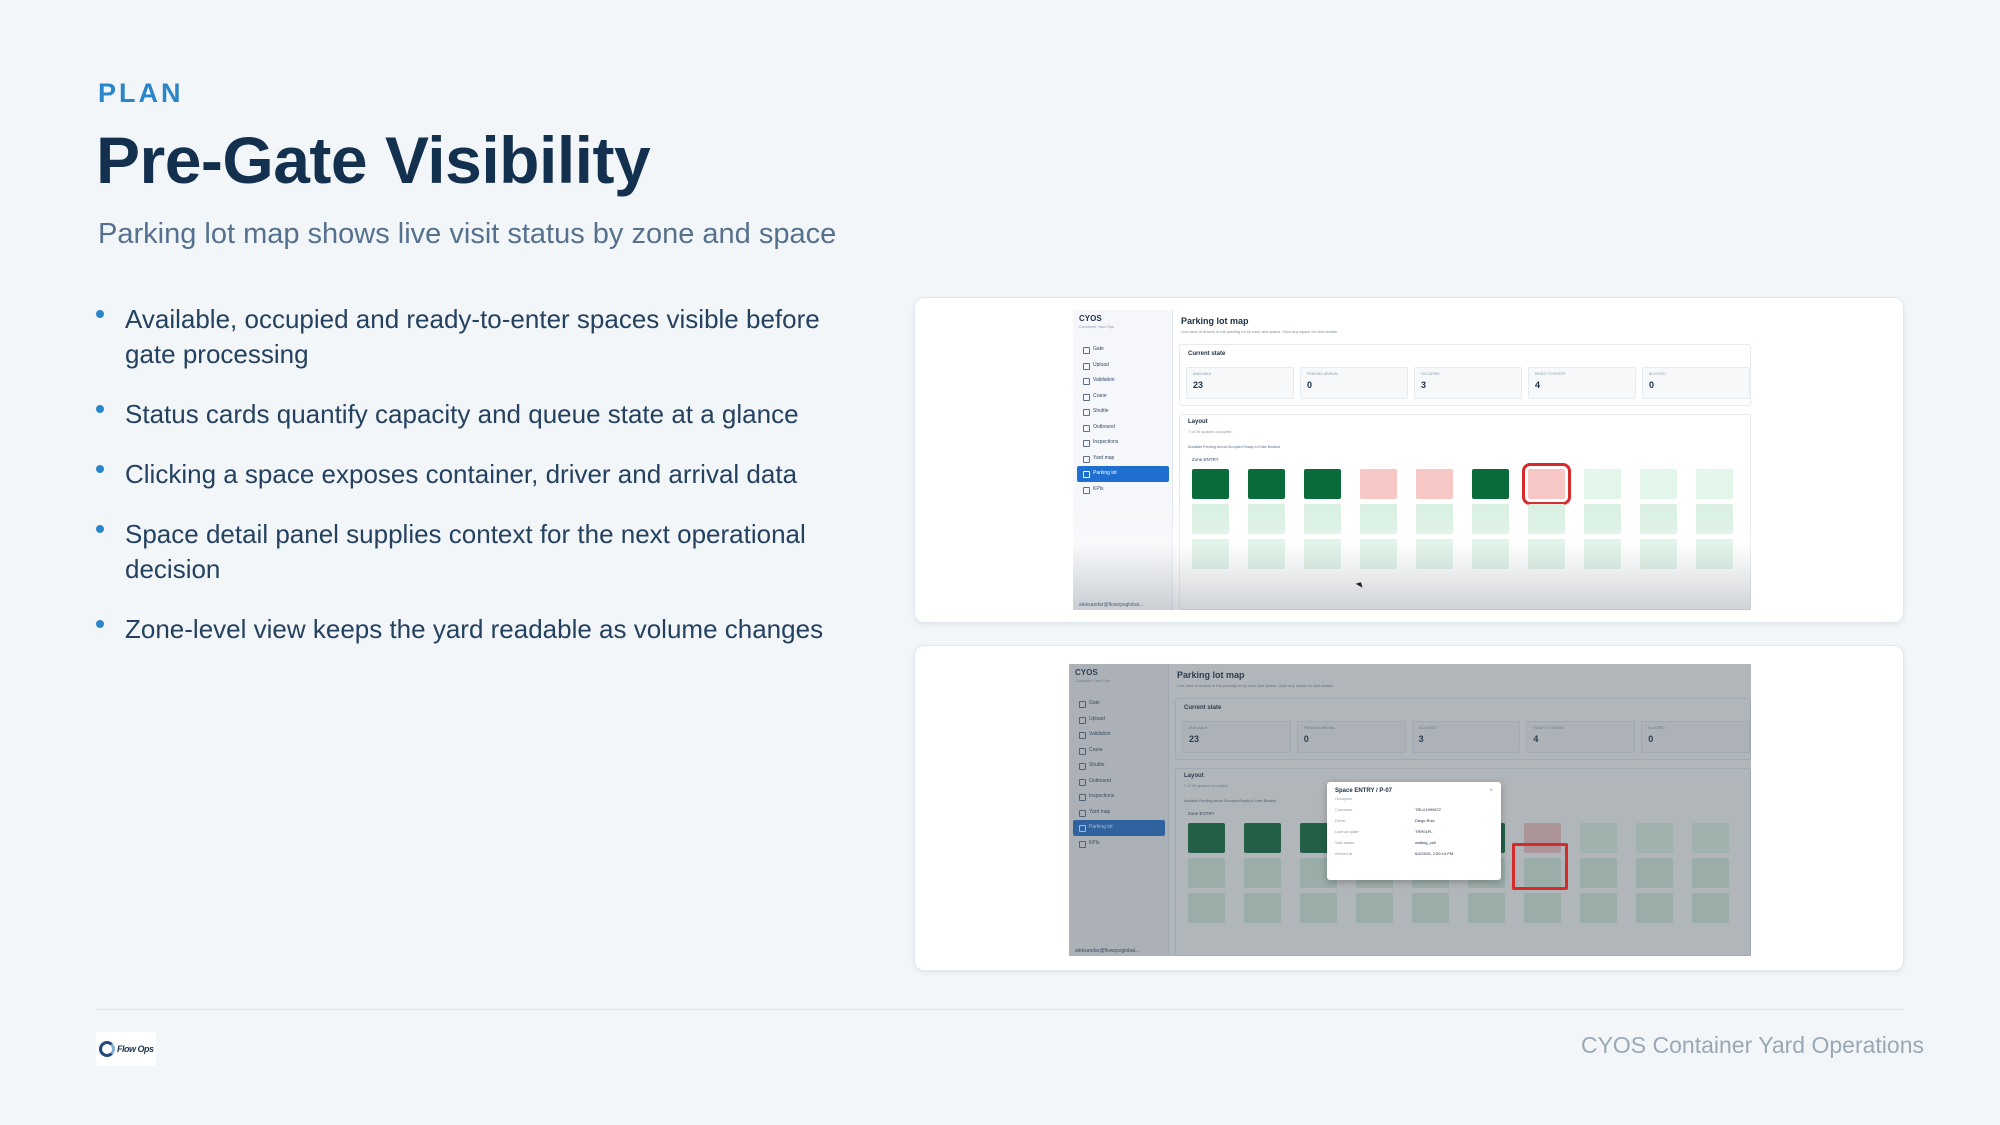 The width and height of the screenshot is (2000, 1125). I want to click on detail-row: Driver Diego Ruiz, so click(1414, 820).